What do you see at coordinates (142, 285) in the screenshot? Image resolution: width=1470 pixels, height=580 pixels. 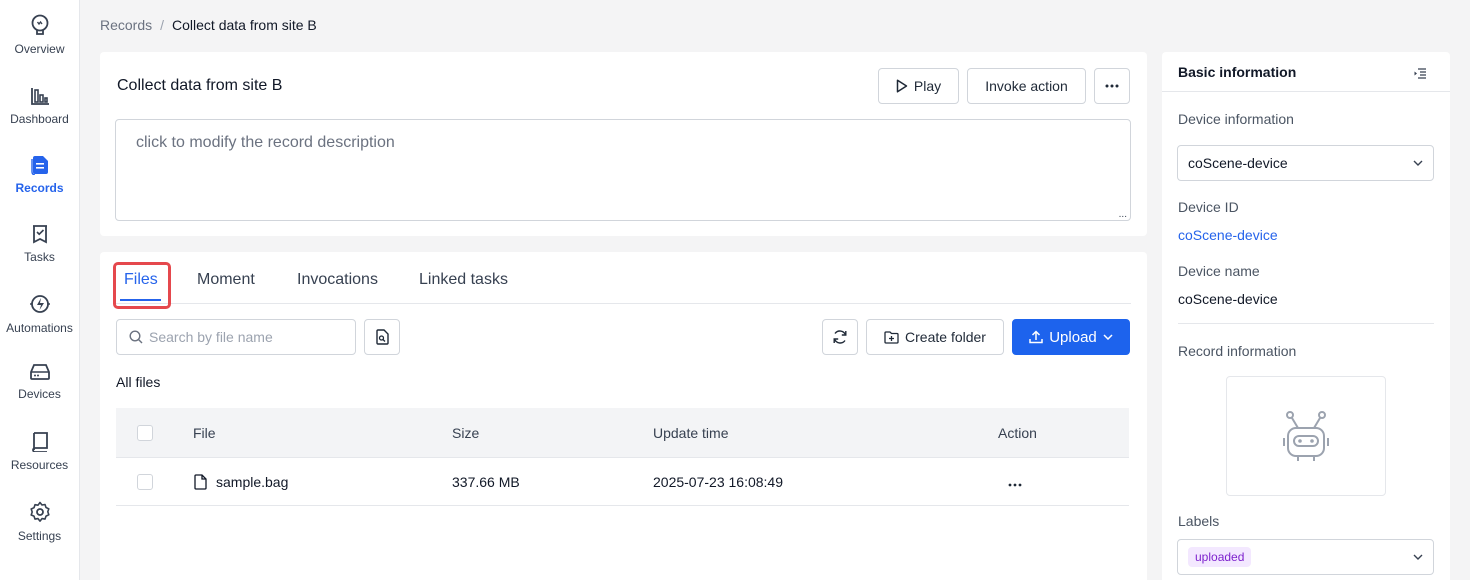 I see `highlight-box` at bounding box center [142, 285].